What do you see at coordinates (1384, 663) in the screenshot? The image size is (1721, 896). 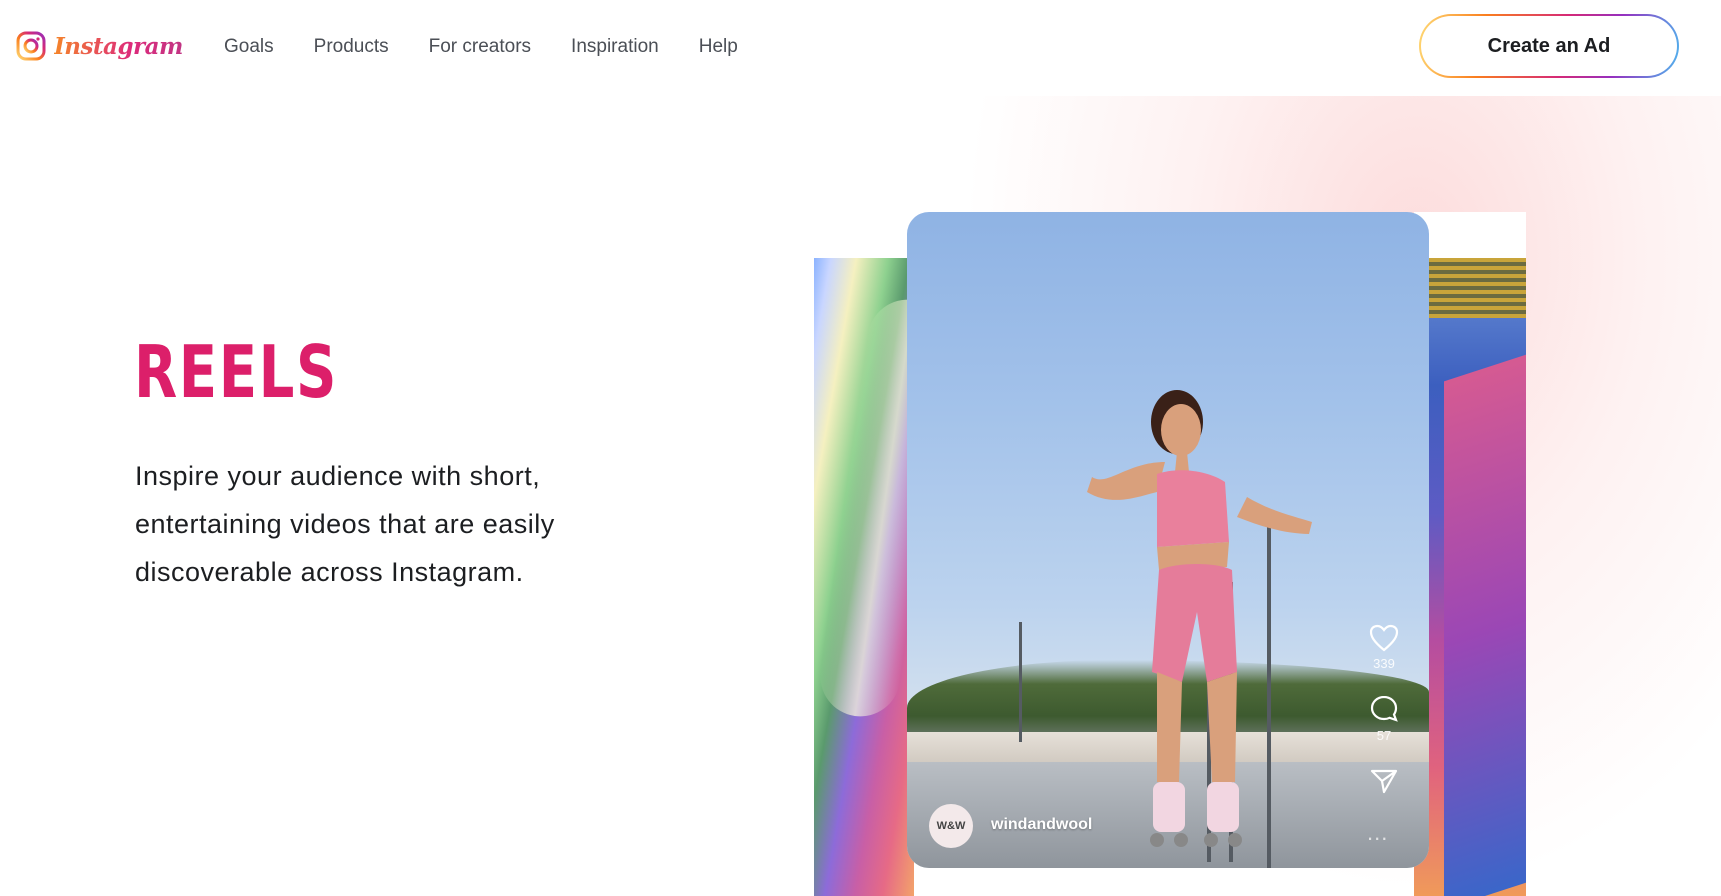 I see `like-count: 339` at bounding box center [1384, 663].